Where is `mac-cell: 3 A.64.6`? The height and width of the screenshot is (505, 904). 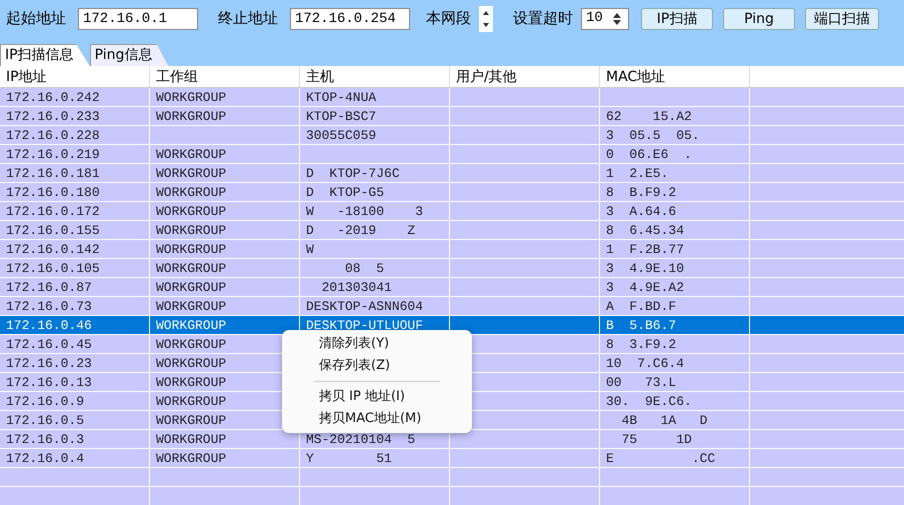
mac-cell: 3 A.64.6 is located at coordinates (641, 211).